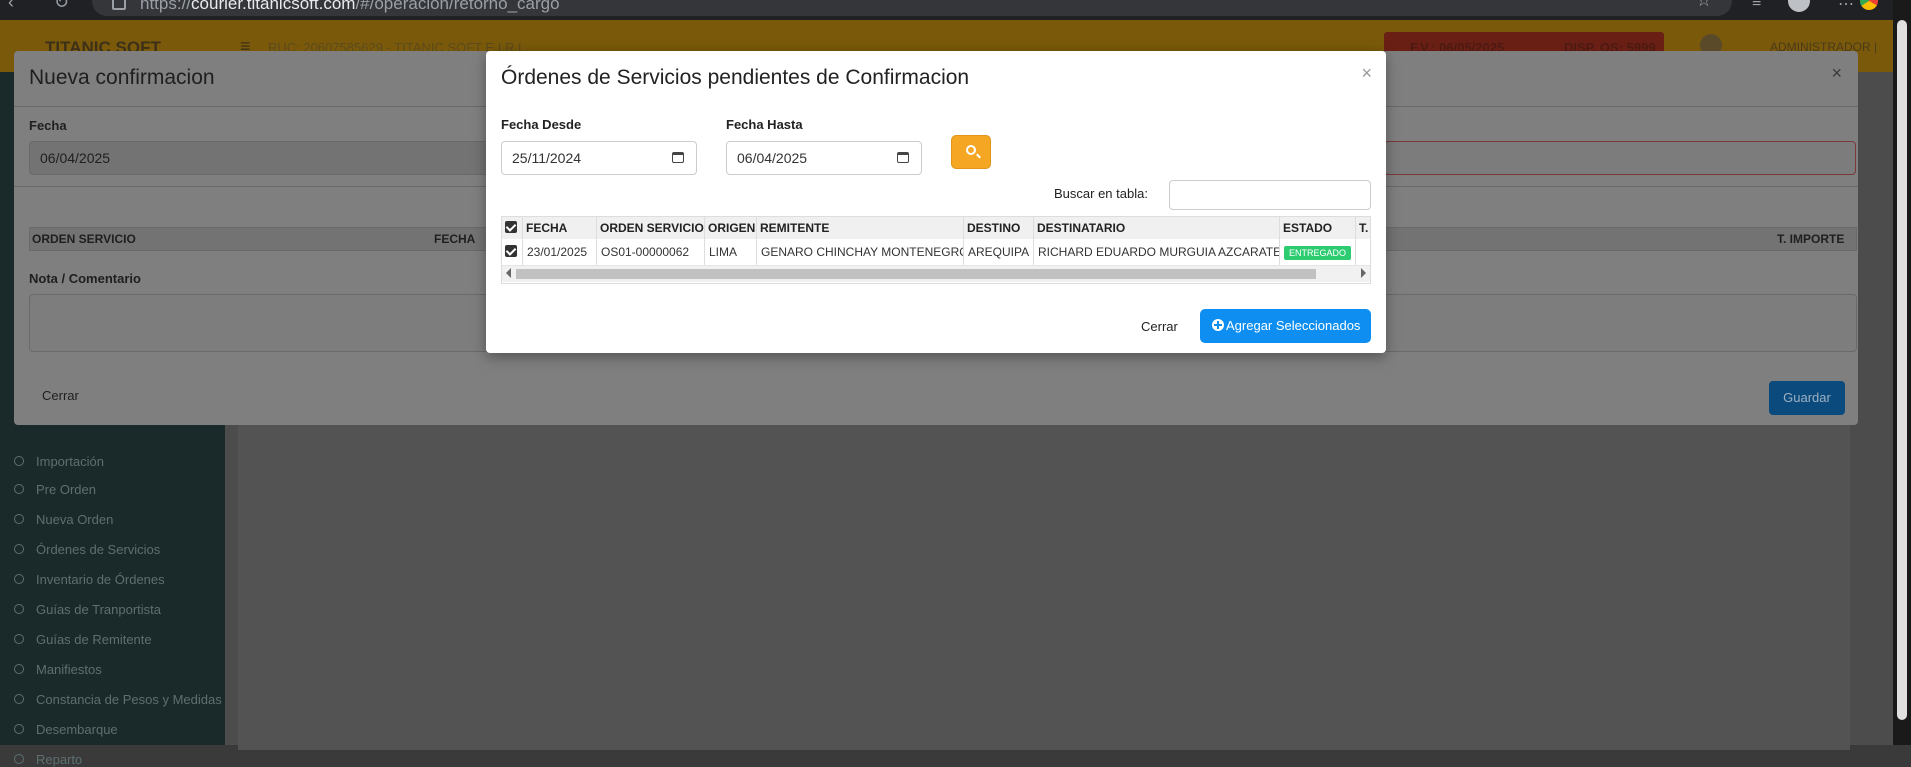 This screenshot has height=767, width=1911. I want to click on chrome-icon, so click(1869, 5).